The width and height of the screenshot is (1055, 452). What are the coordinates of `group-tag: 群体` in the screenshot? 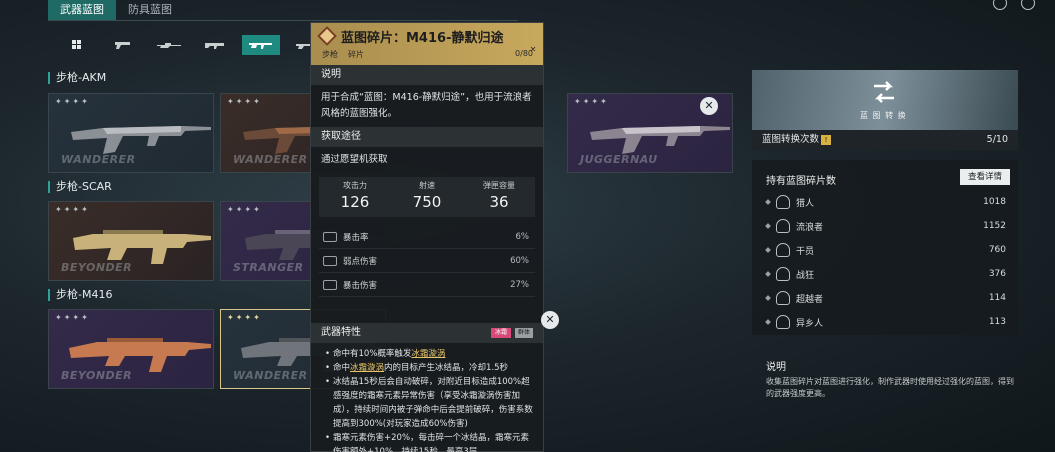 It's located at (523, 333).